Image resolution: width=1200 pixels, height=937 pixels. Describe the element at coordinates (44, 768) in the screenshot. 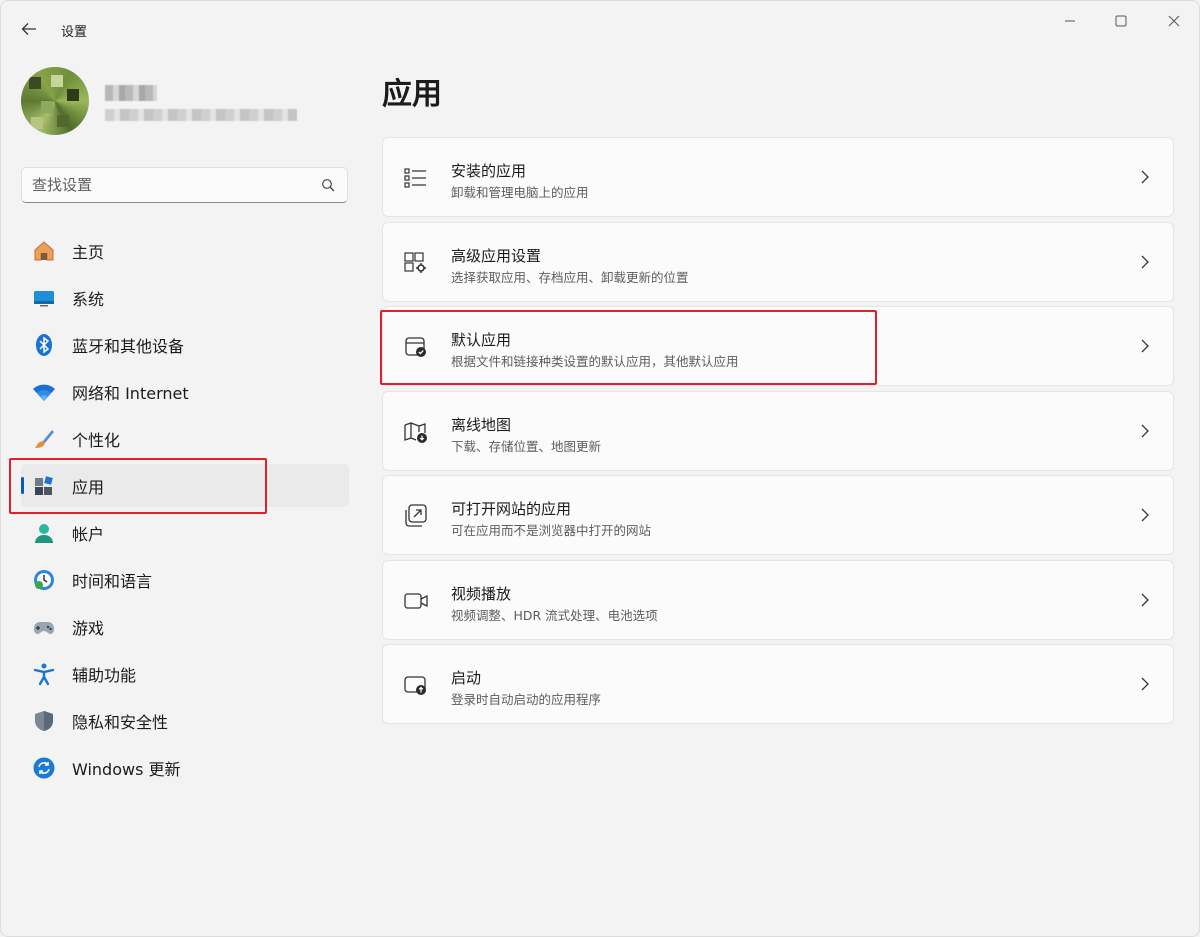

I see `update-icon` at that location.